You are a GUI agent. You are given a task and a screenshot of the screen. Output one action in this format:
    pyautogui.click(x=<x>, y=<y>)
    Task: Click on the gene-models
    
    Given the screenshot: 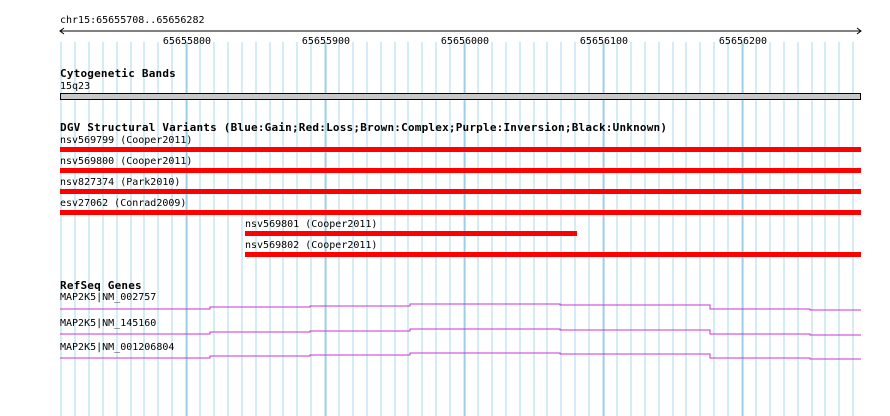 What is the action you would take?
    pyautogui.click(x=460, y=331)
    